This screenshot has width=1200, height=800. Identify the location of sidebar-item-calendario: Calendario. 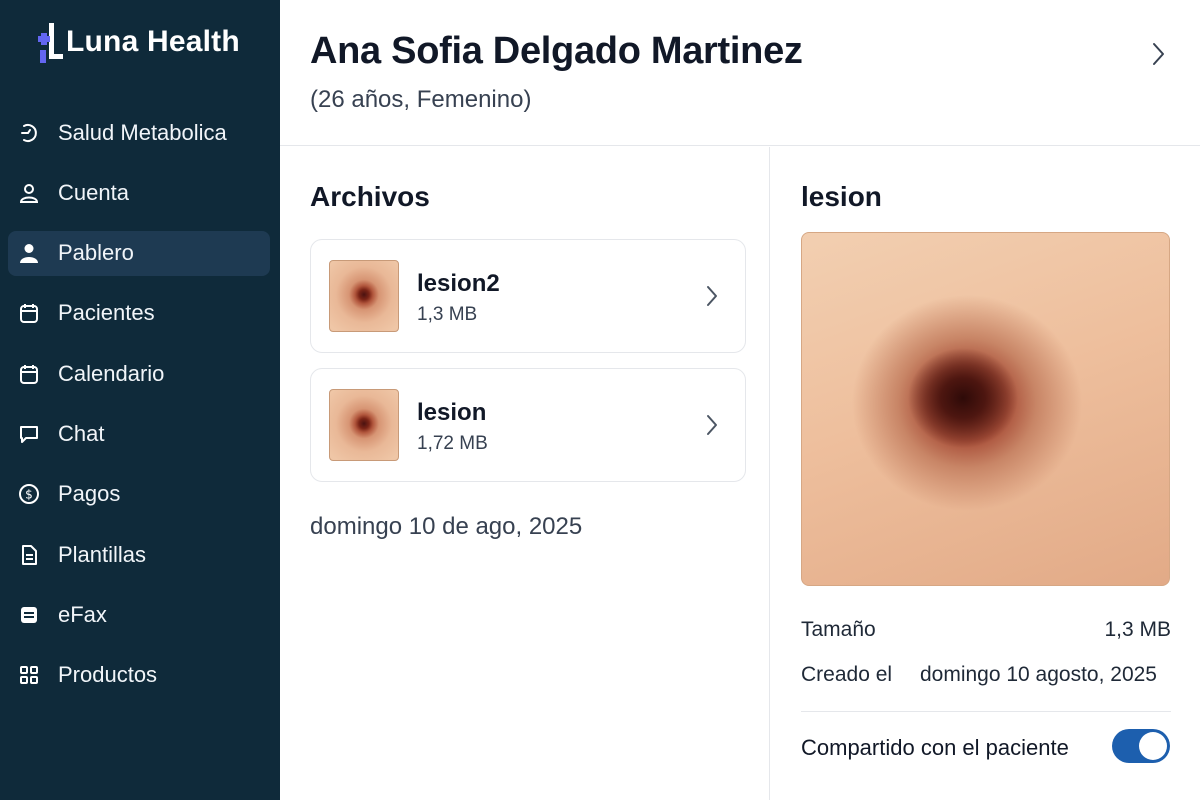
(139, 373).